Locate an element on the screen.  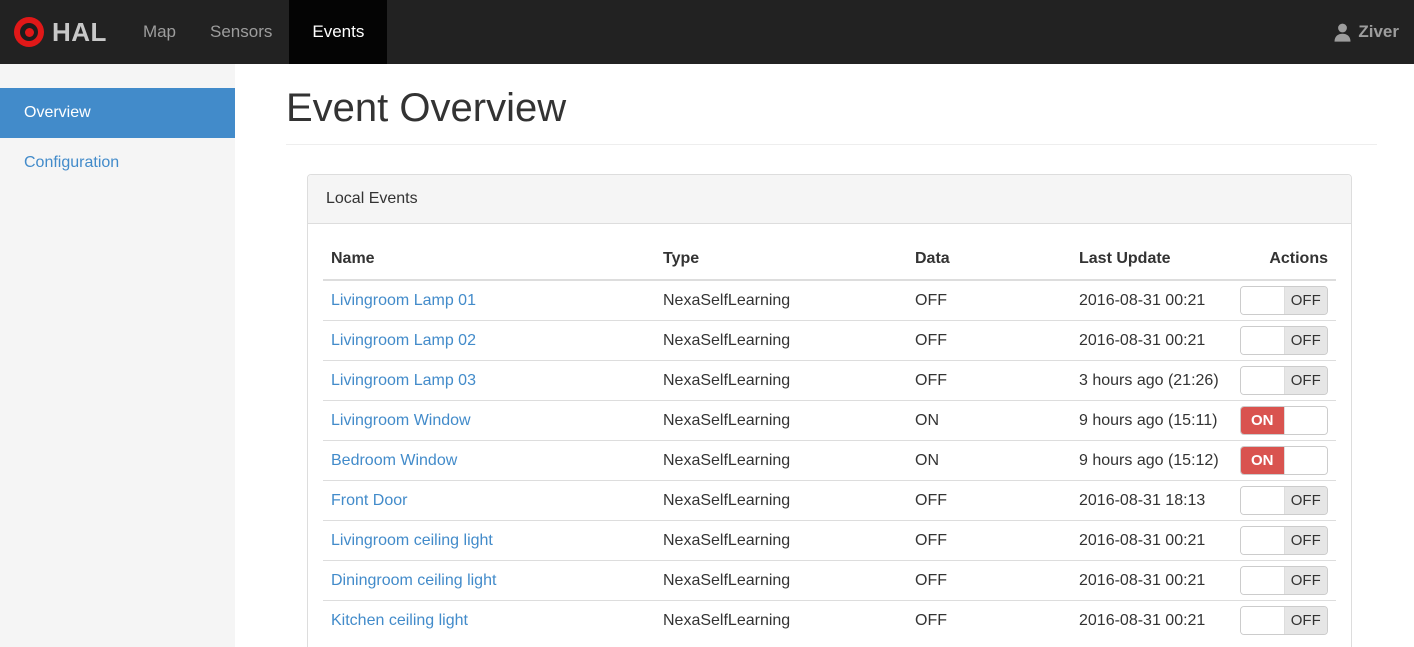
event-last-update-cell: 2016-08-31 18:13 is located at coordinates (1151, 500).